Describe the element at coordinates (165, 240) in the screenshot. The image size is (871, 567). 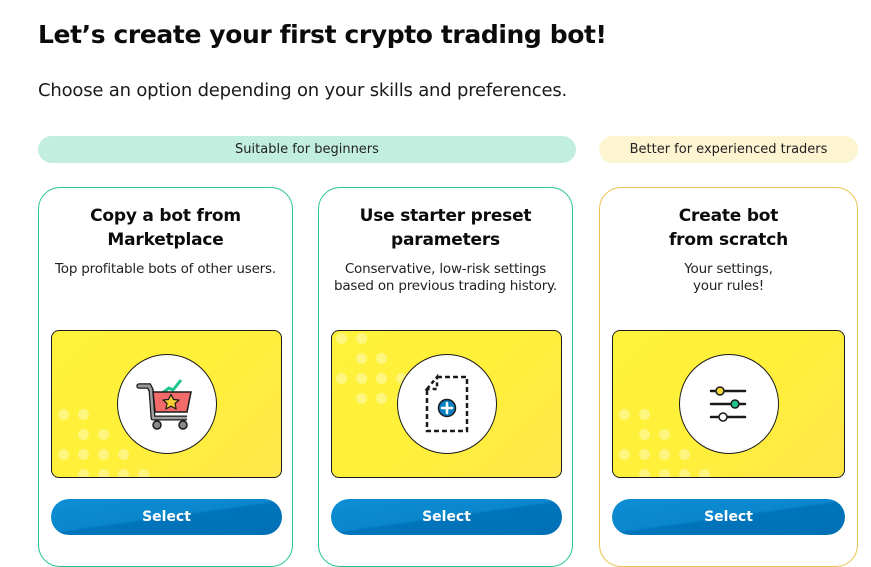
I see `card-title-line: Marketplace` at that location.